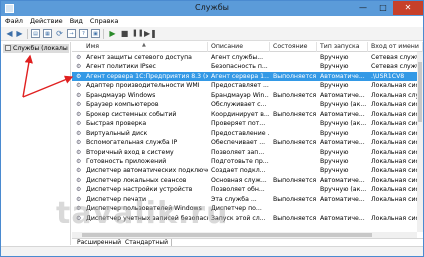 This screenshot has height=257, width=424. What do you see at coordinates (396, 47) in the screenshot?
I see `column-header-logon: Вход от имени` at bounding box center [396, 47].